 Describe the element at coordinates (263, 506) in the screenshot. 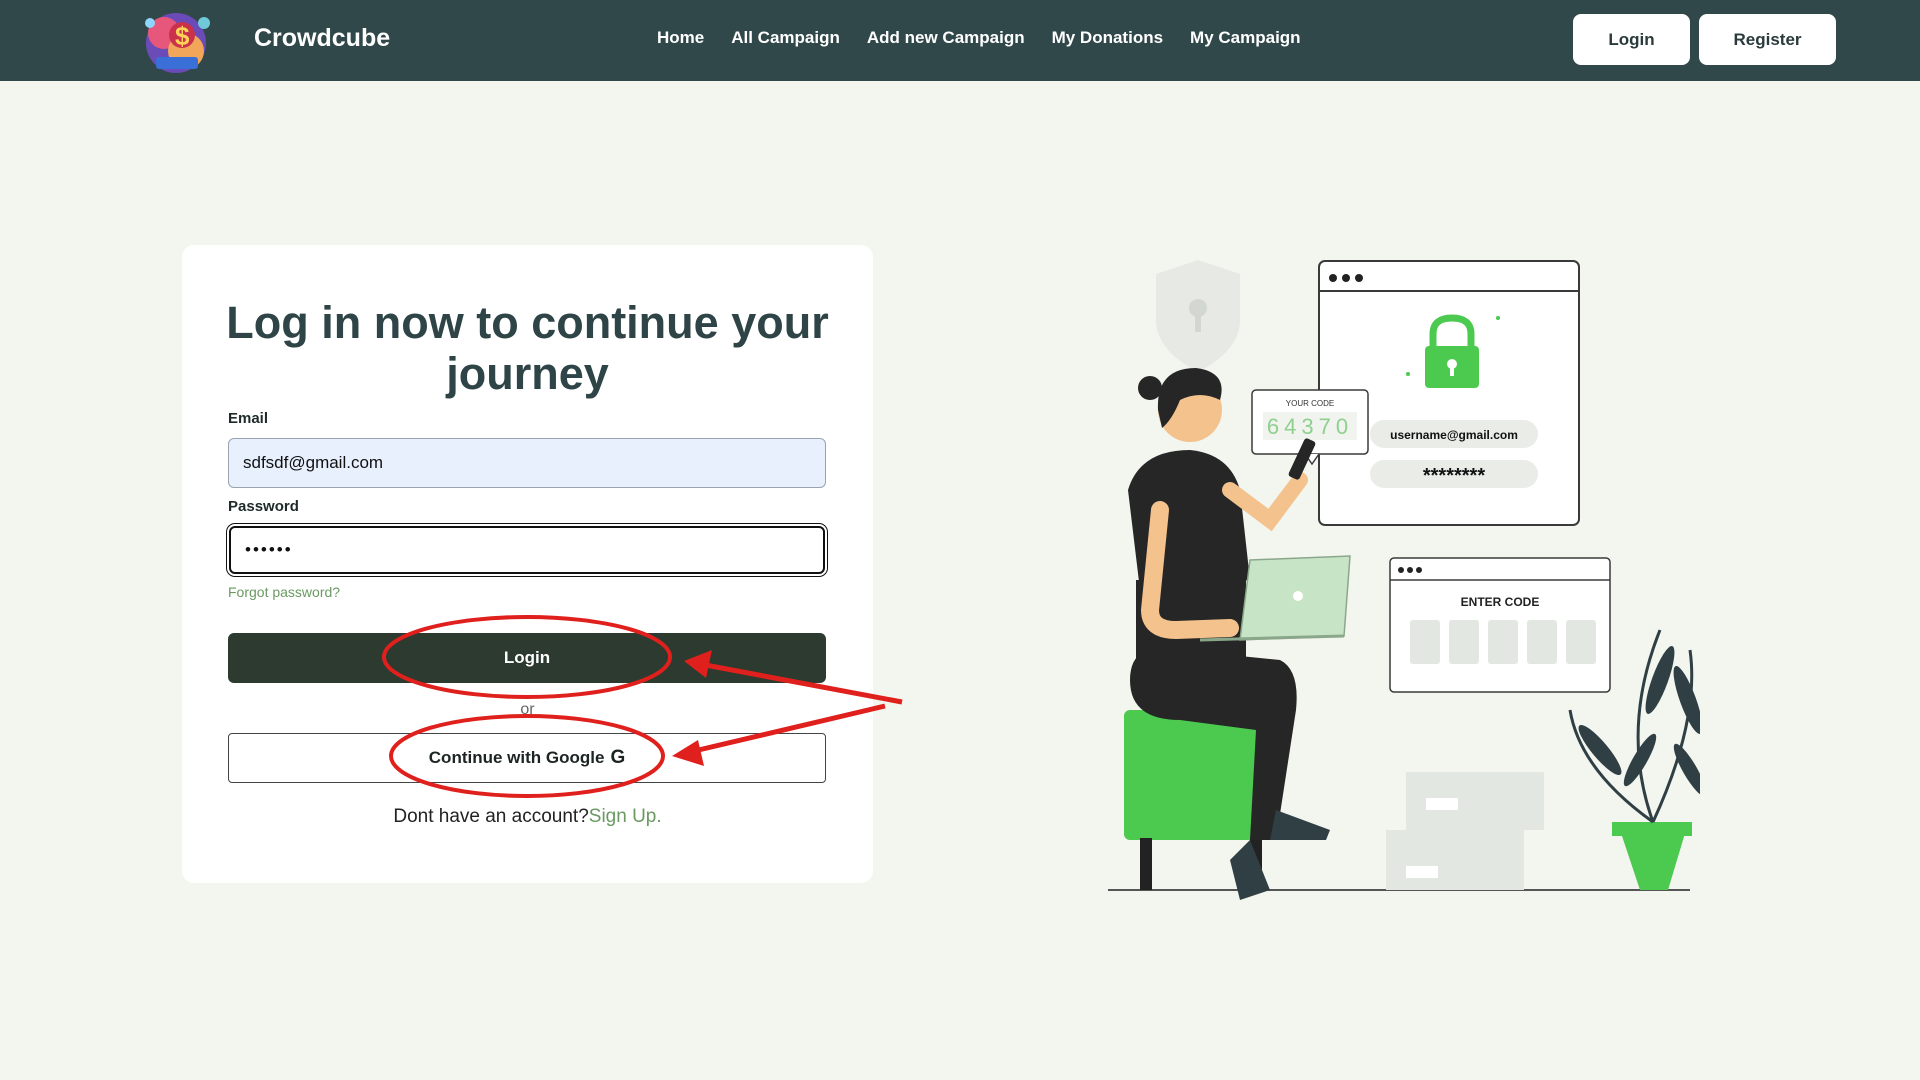

I see `password-label: Password` at that location.